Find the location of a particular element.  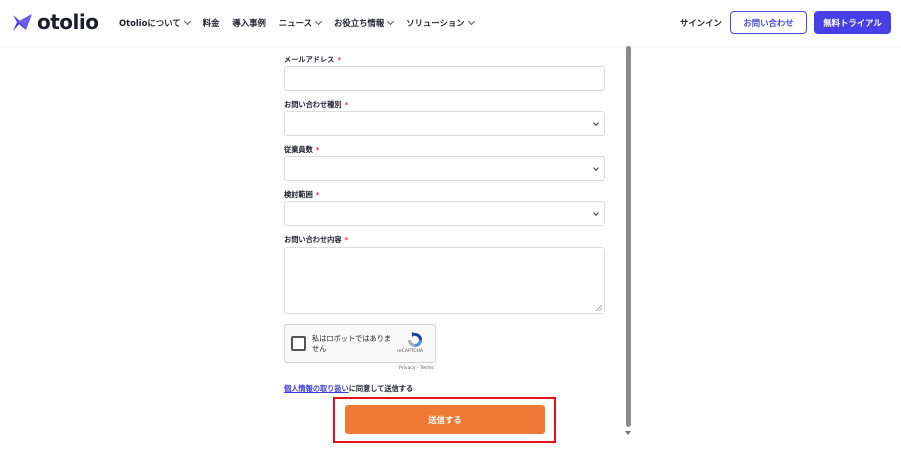

nav-item-solutions: ソリューション is located at coordinates (440, 23).